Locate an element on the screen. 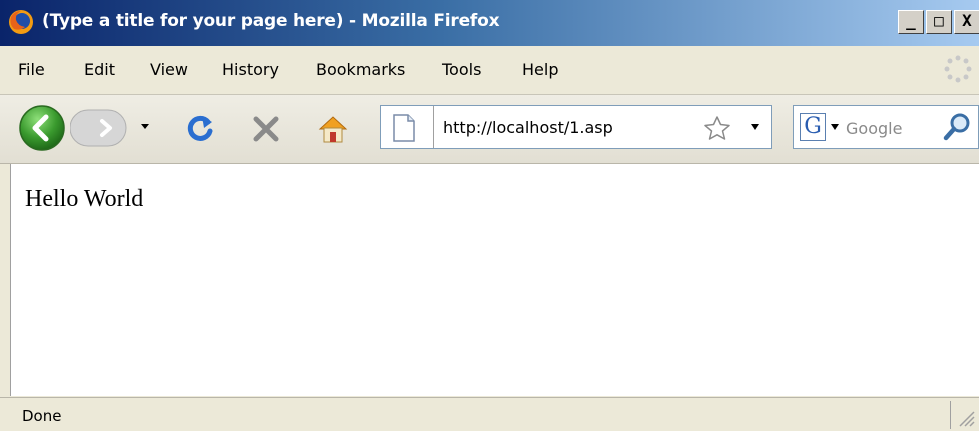  menu-file: File is located at coordinates (31, 69).